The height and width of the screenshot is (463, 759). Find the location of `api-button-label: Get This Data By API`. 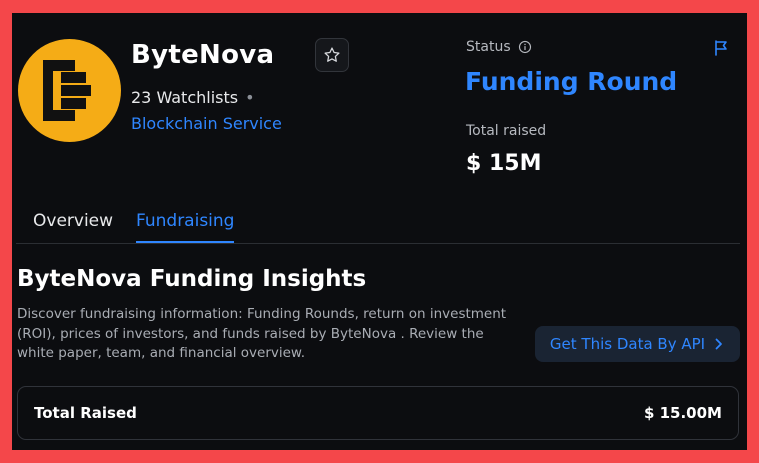

api-button-label: Get This Data By API is located at coordinates (627, 344).